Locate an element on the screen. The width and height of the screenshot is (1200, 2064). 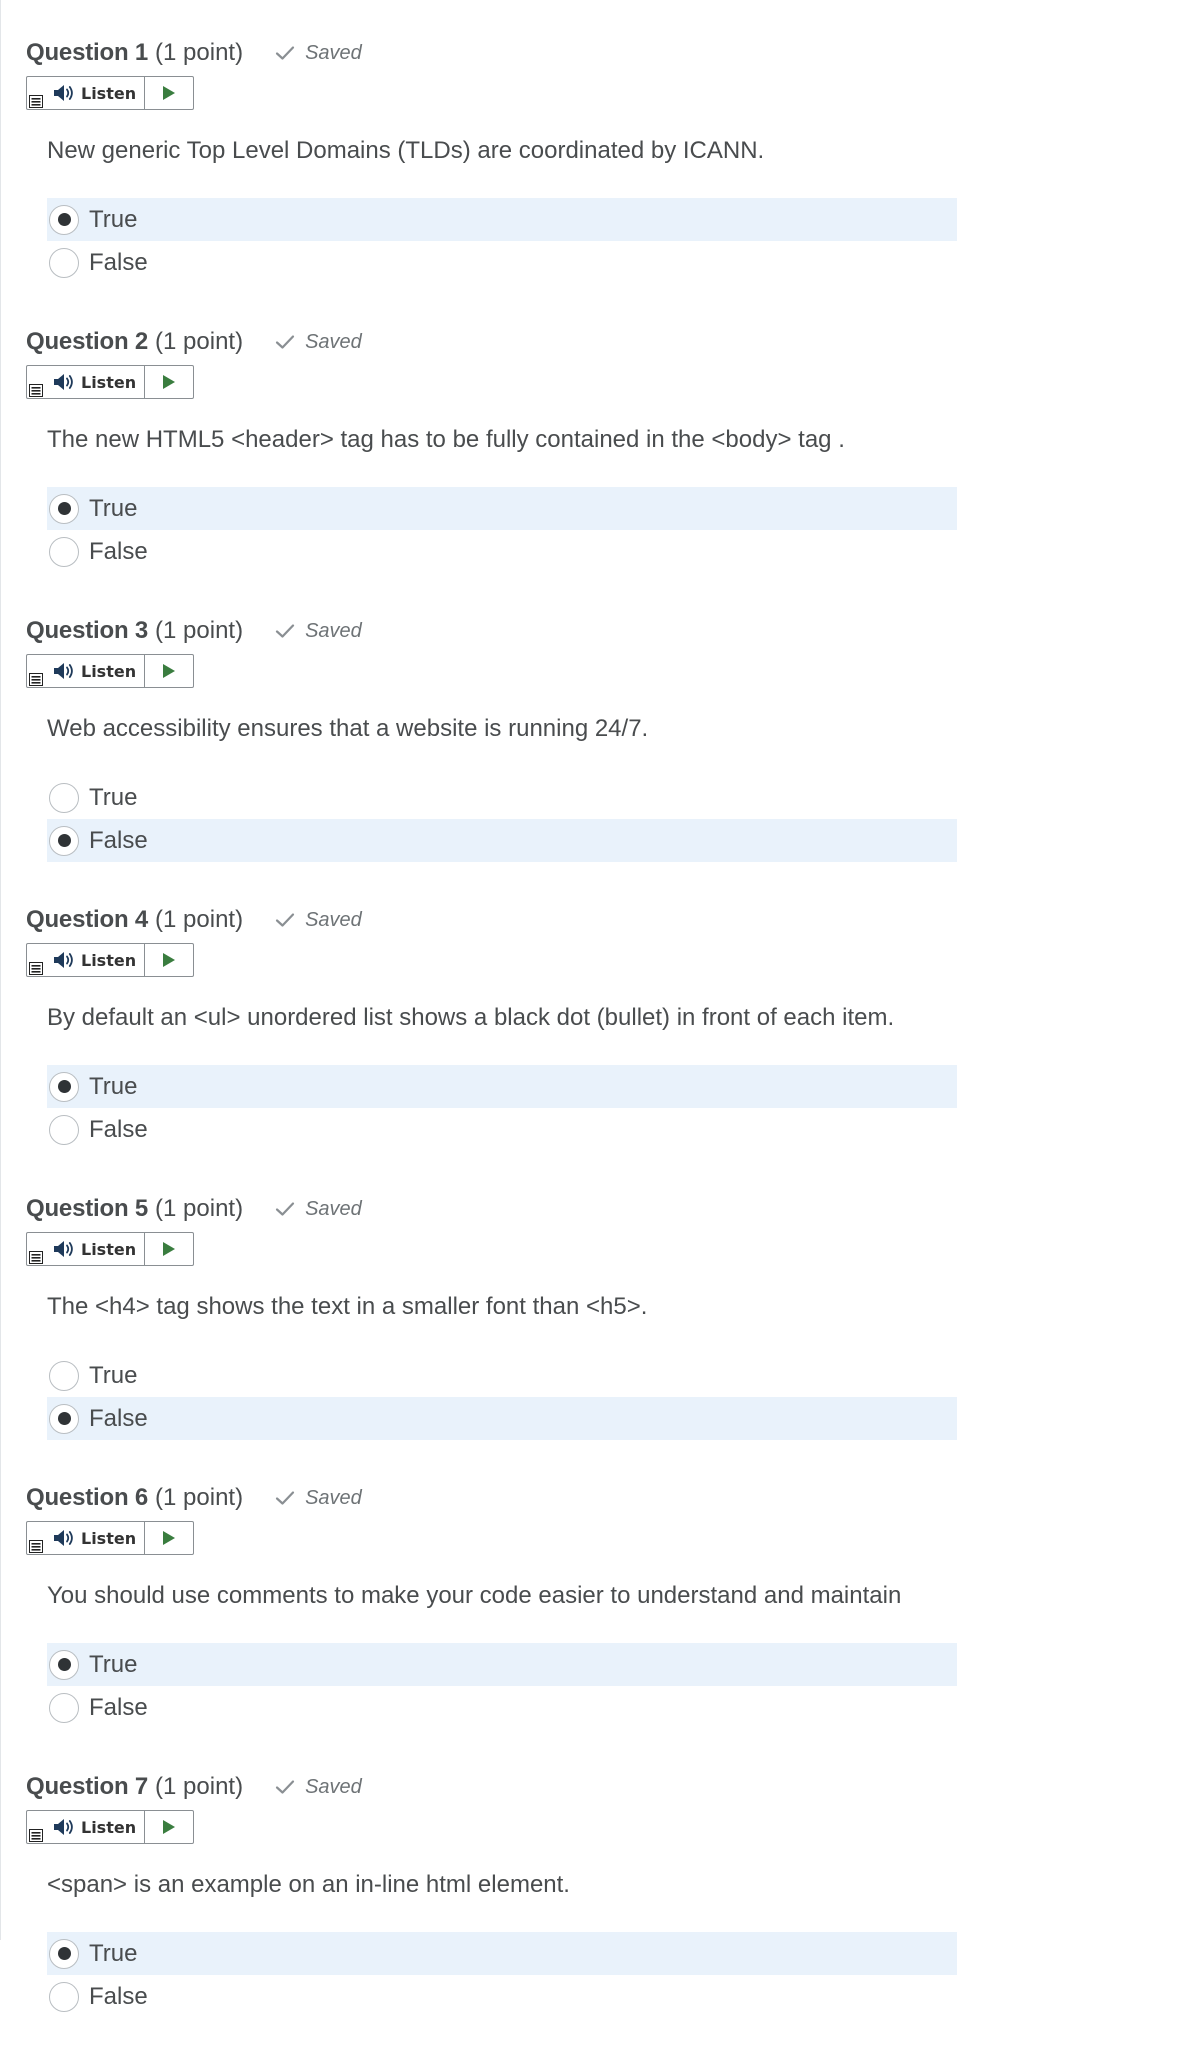
question-header: Question 4 (1 point) Saved is located at coordinates (194, 920).